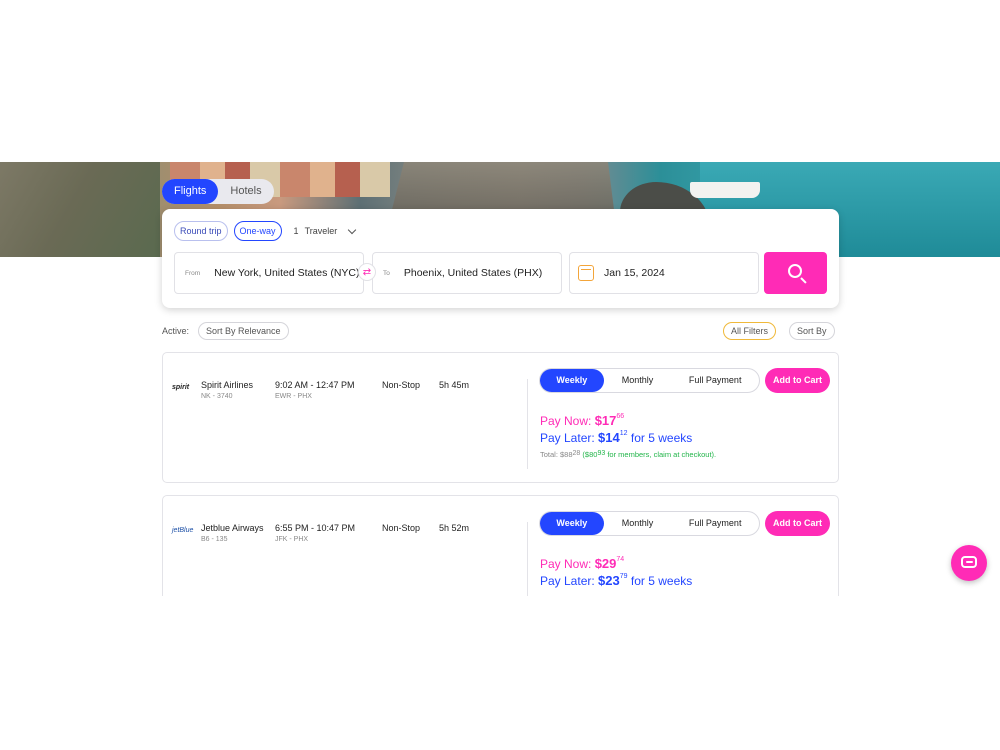 The height and width of the screenshot is (750, 1000). Describe the element at coordinates (287, 273) in the screenshot. I see `from-value: New York, United States (NYC)` at that location.